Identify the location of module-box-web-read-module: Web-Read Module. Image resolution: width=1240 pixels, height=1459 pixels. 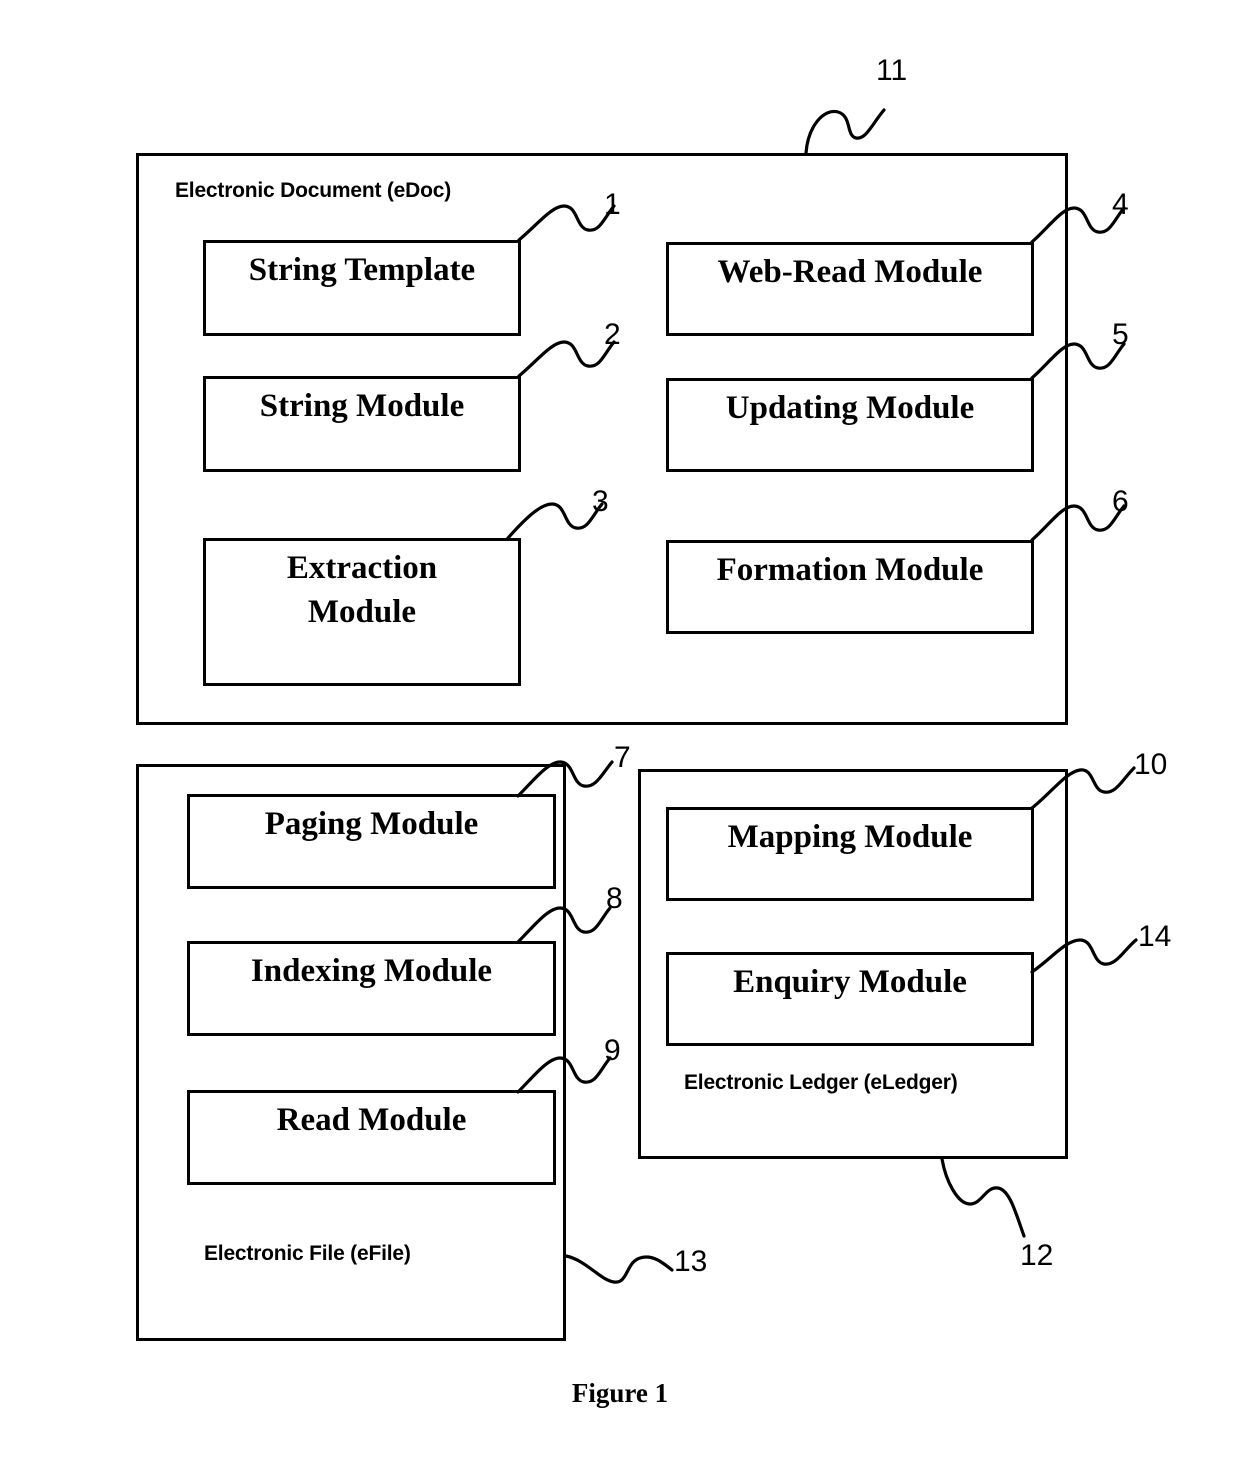
(850, 289).